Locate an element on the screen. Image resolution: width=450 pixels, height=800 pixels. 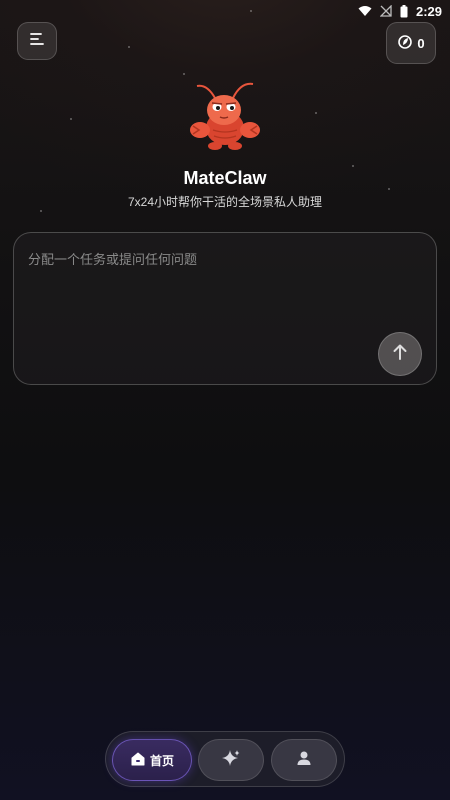
home-icon is located at coordinates (138, 760).